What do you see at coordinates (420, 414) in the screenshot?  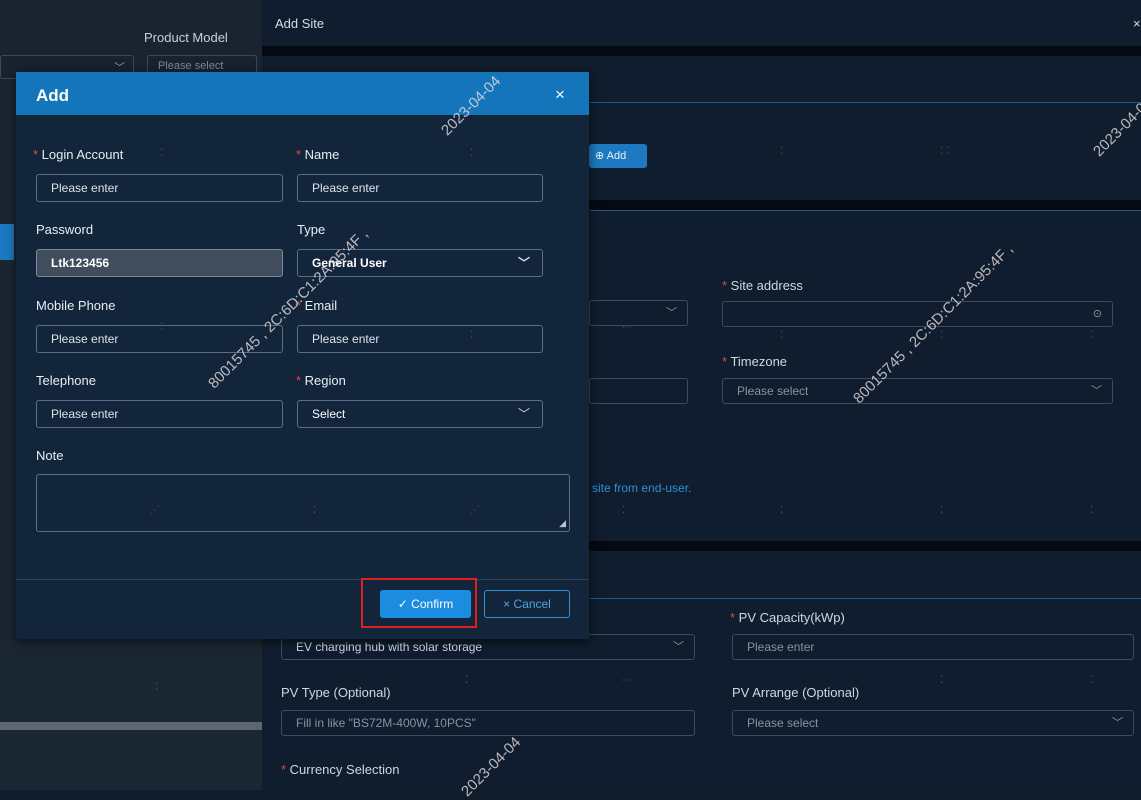 I see `region-select: Select ﹀` at bounding box center [420, 414].